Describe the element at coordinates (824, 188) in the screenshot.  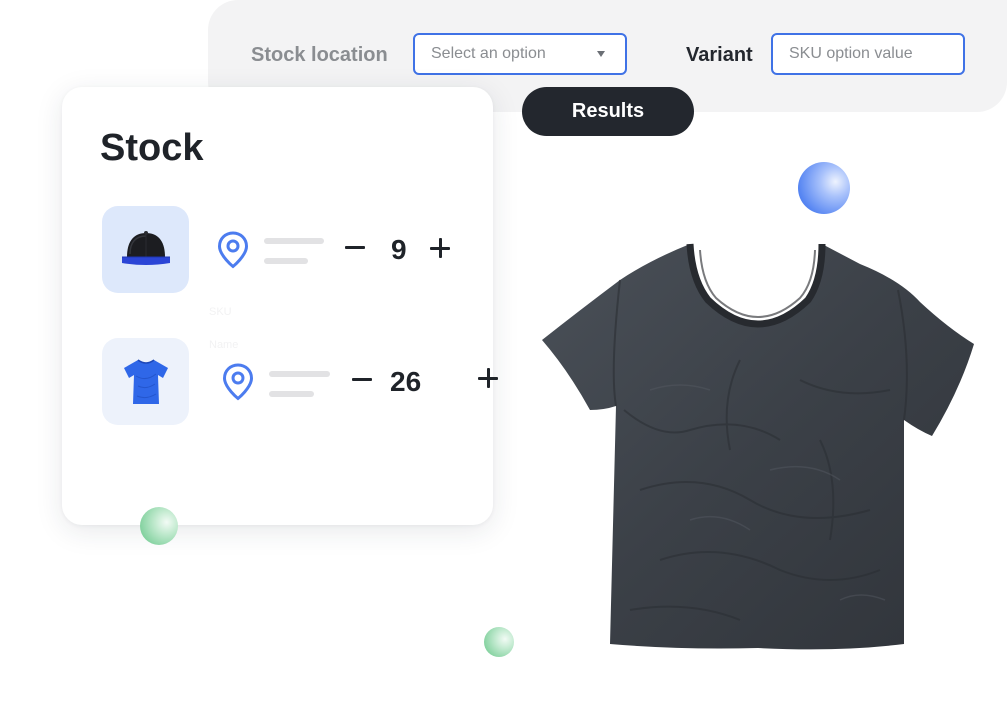
I see `decorative-blue-sphere` at that location.